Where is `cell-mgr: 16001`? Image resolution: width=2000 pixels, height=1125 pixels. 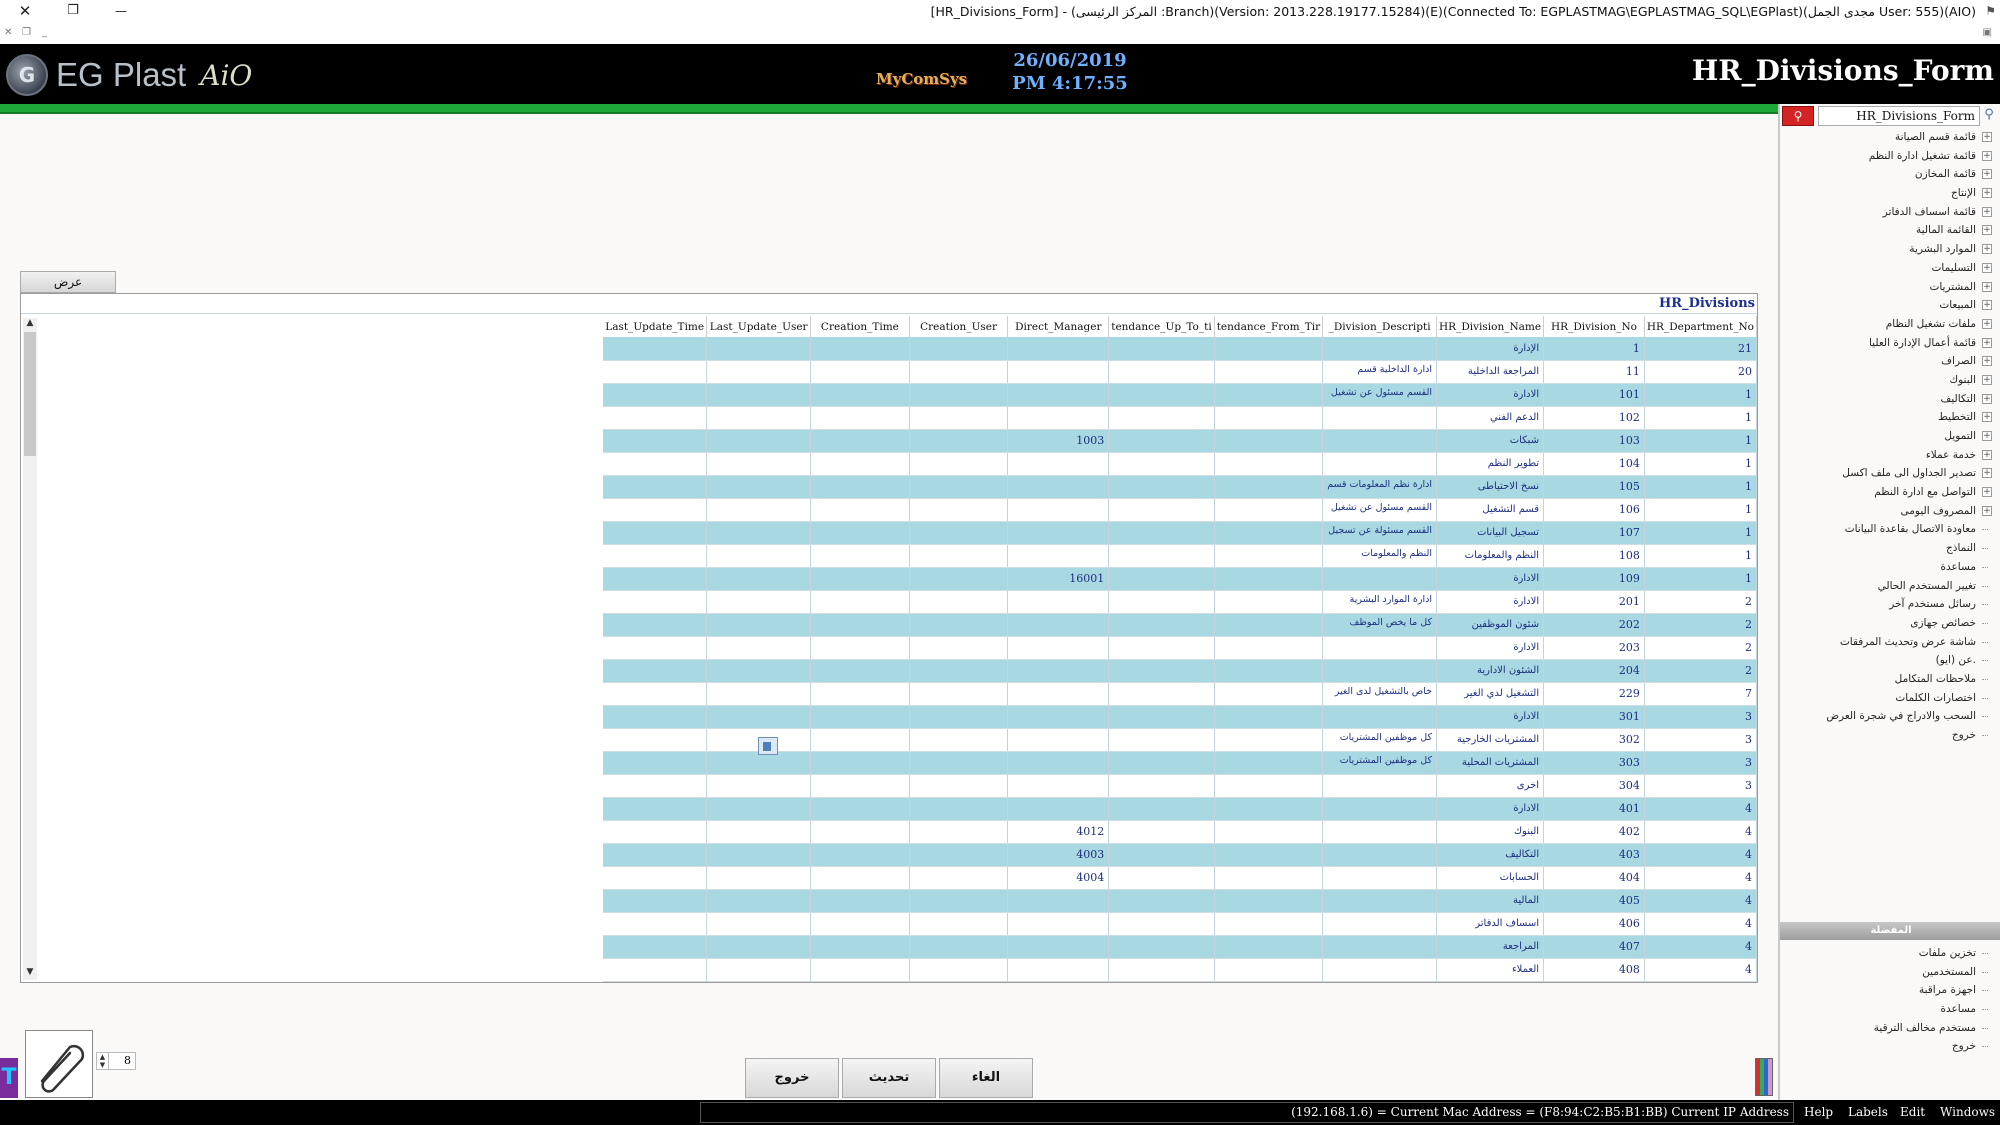 cell-mgr: 16001 is located at coordinates (1058, 579).